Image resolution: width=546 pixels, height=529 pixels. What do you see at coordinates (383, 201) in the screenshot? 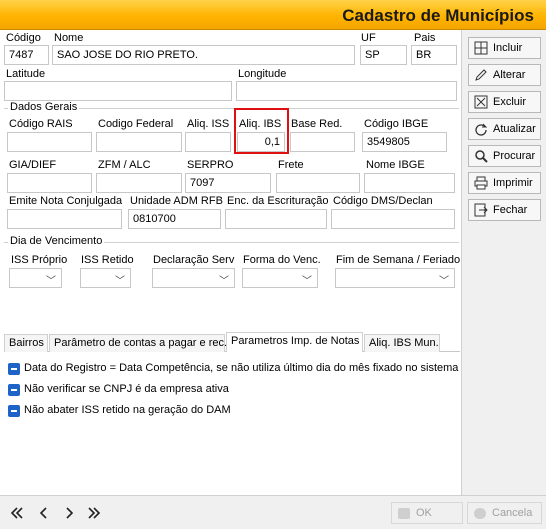
I see `codigo-dms-label: Código DMS/Declan` at bounding box center [383, 201].